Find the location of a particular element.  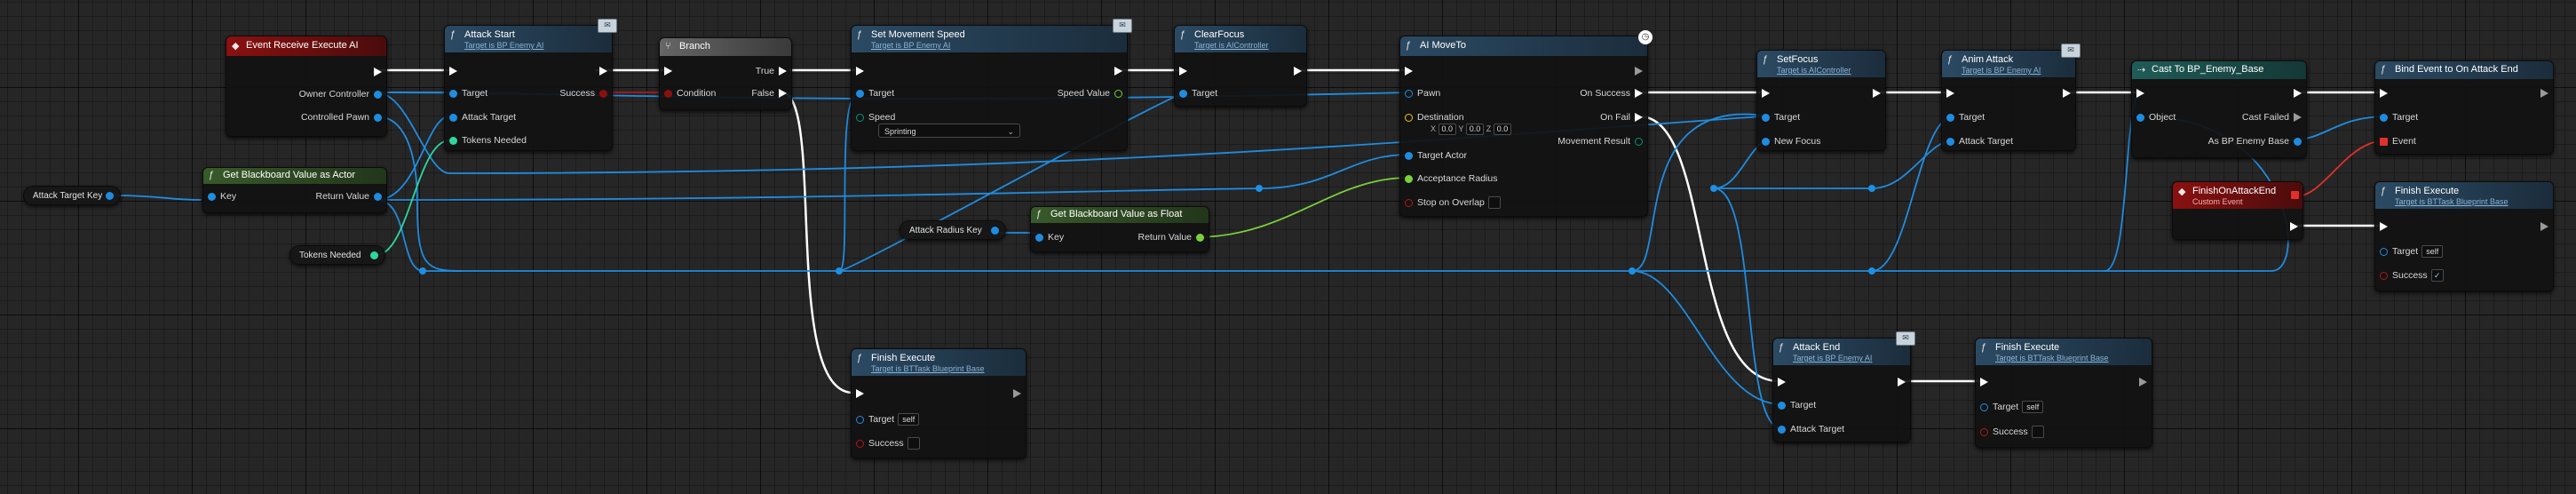

false-pin: False is located at coordinates (771, 93).